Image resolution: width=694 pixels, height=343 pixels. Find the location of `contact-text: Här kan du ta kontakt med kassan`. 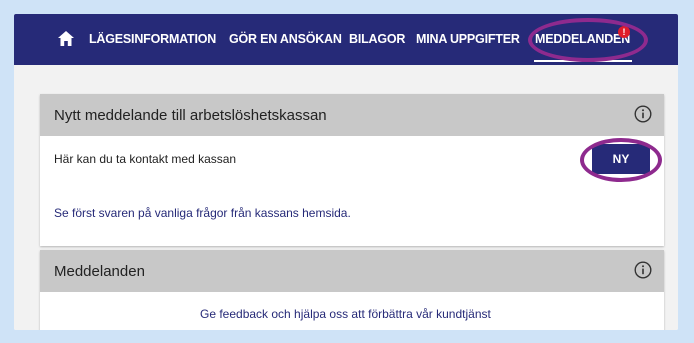

contact-text: Här kan du ta kontakt med kassan is located at coordinates (145, 159).